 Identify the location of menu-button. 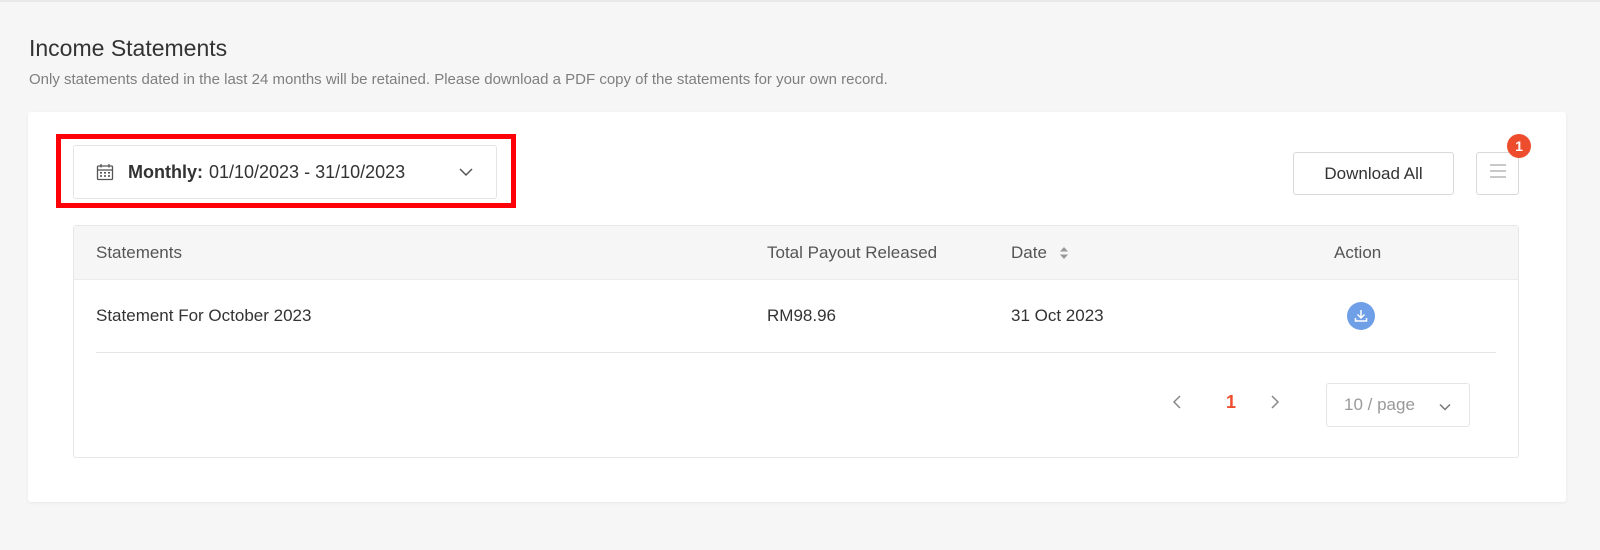
(1497, 173).